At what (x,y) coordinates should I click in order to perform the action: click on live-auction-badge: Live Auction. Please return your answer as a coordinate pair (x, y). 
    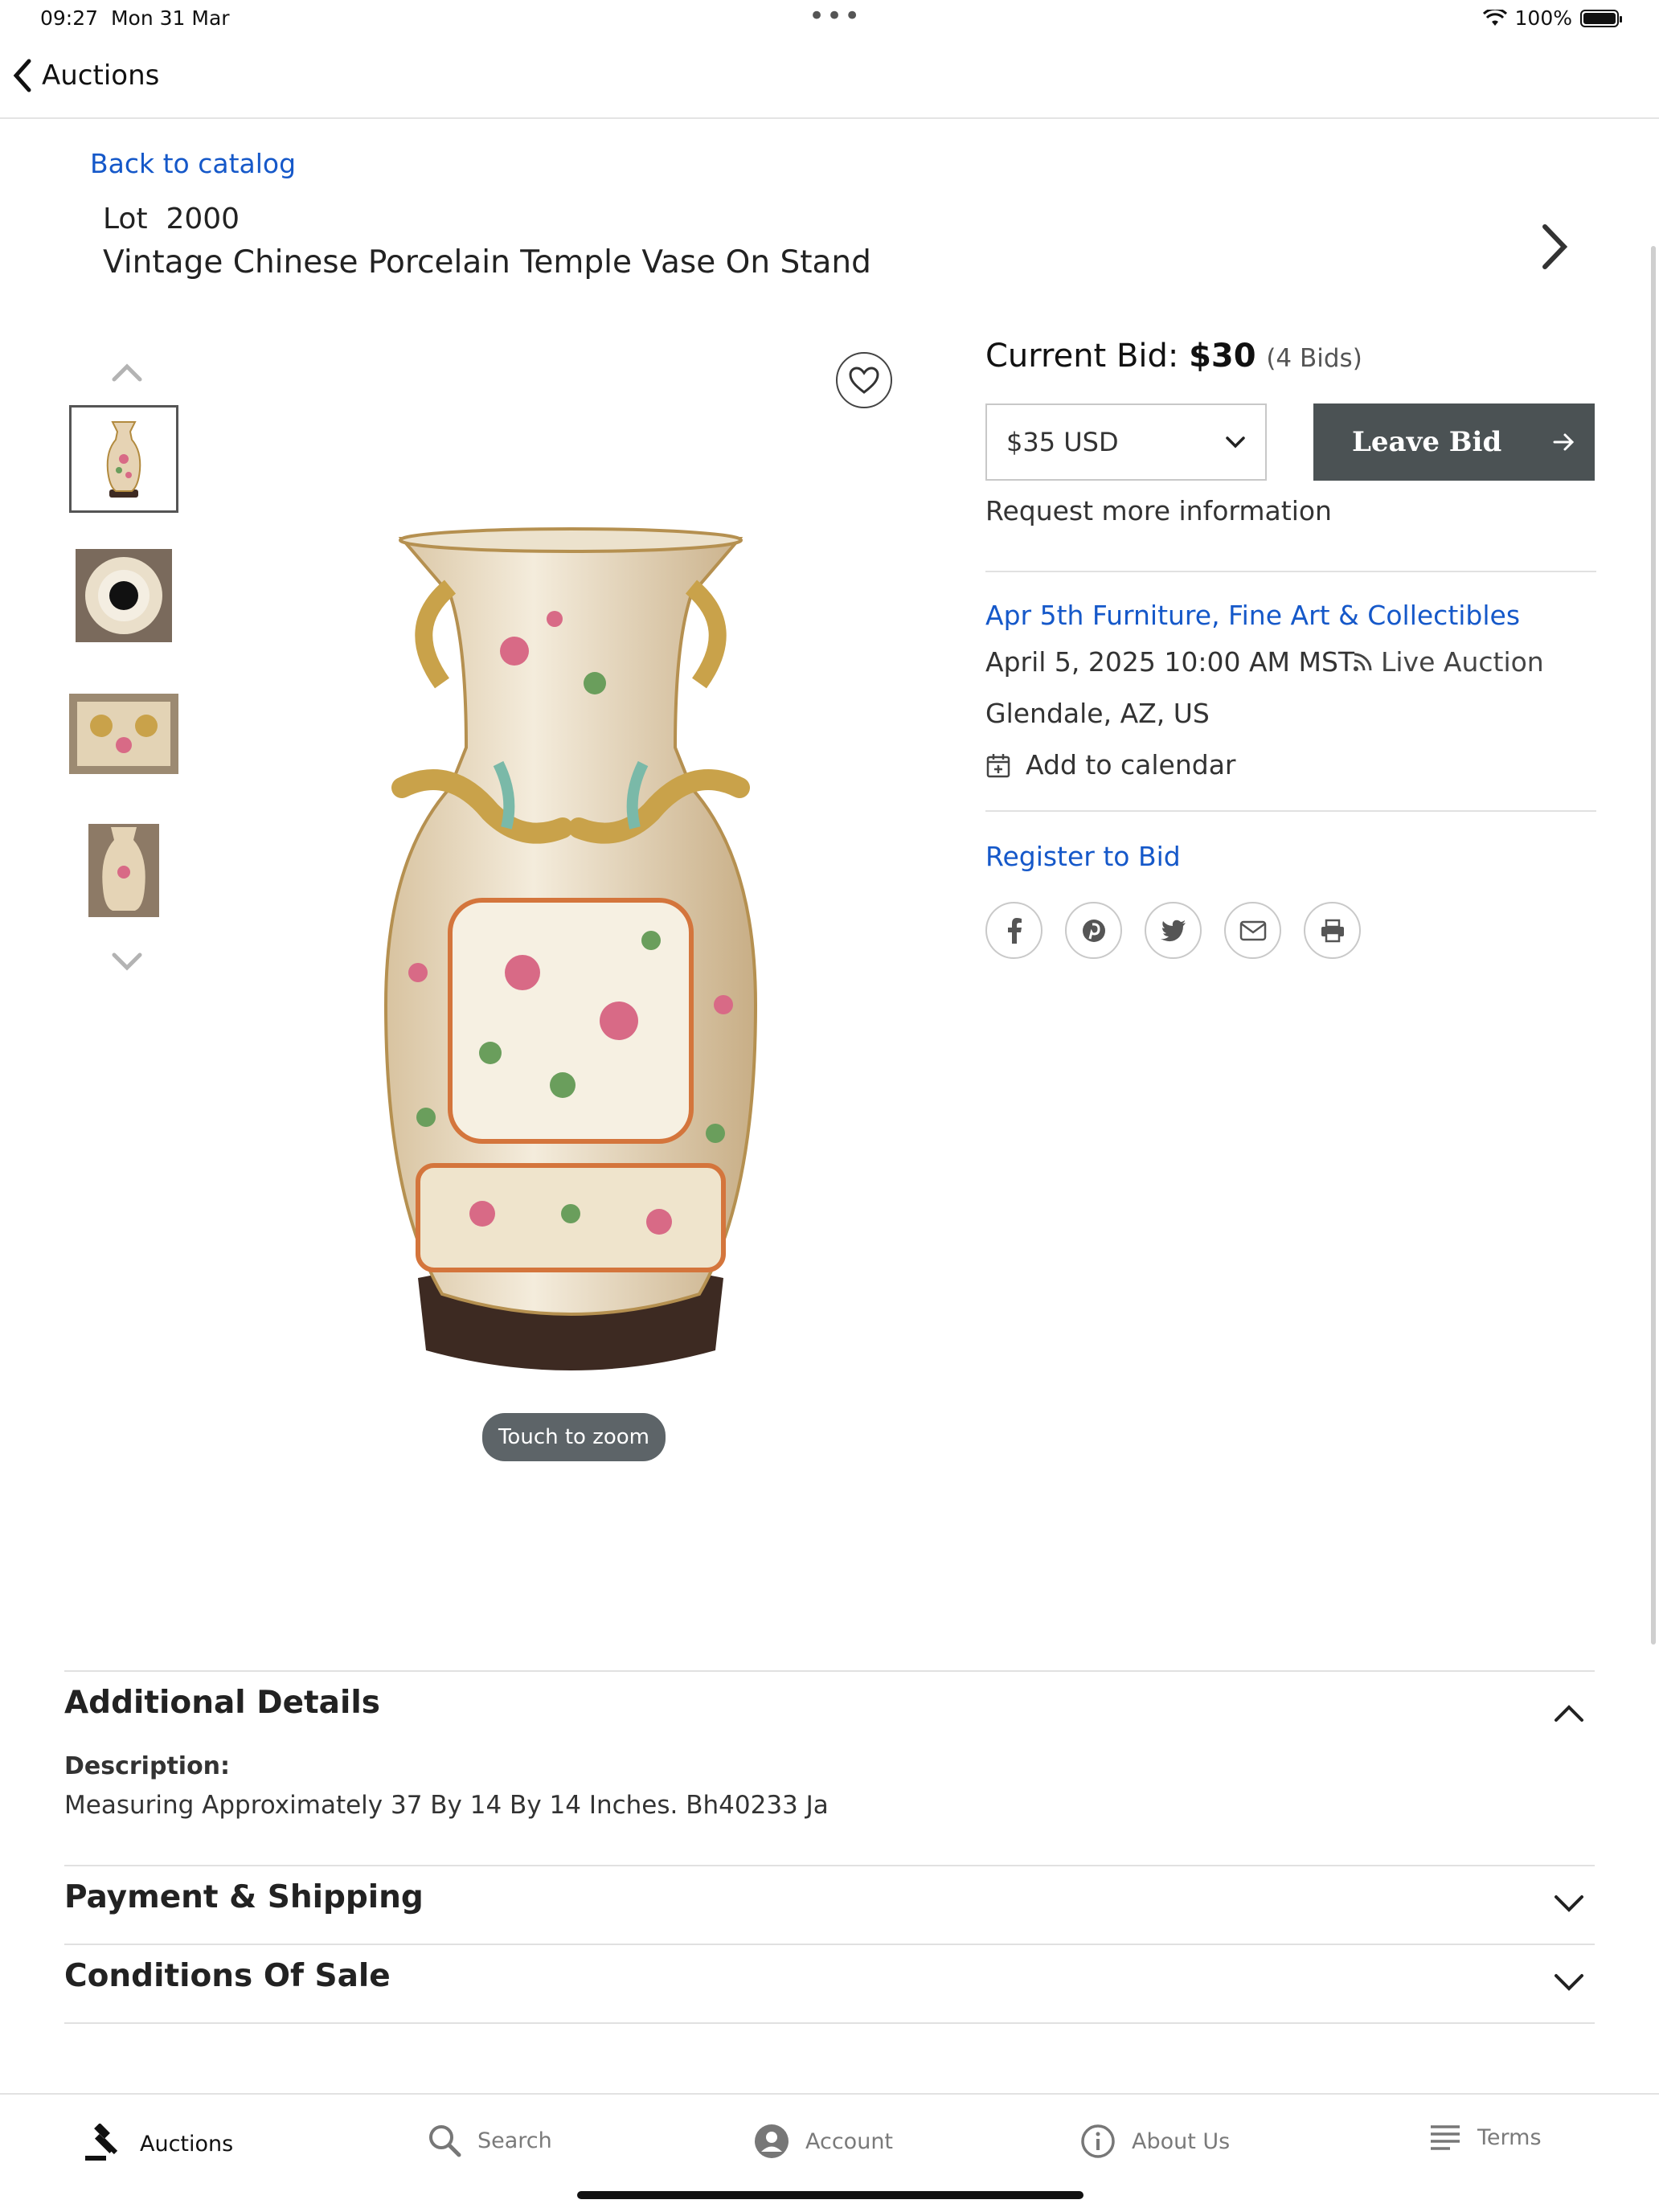
    Looking at the image, I should click on (1448, 662).